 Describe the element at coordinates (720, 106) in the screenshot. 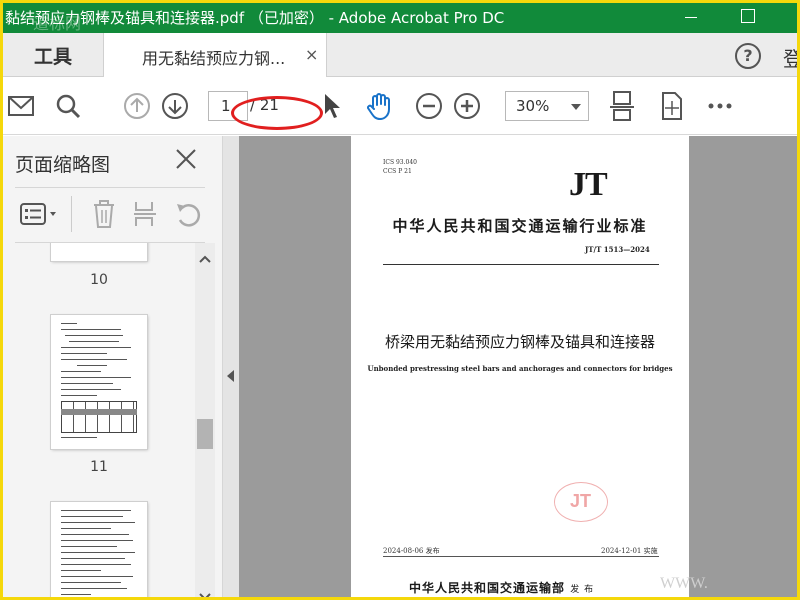

I see `more-icon` at that location.